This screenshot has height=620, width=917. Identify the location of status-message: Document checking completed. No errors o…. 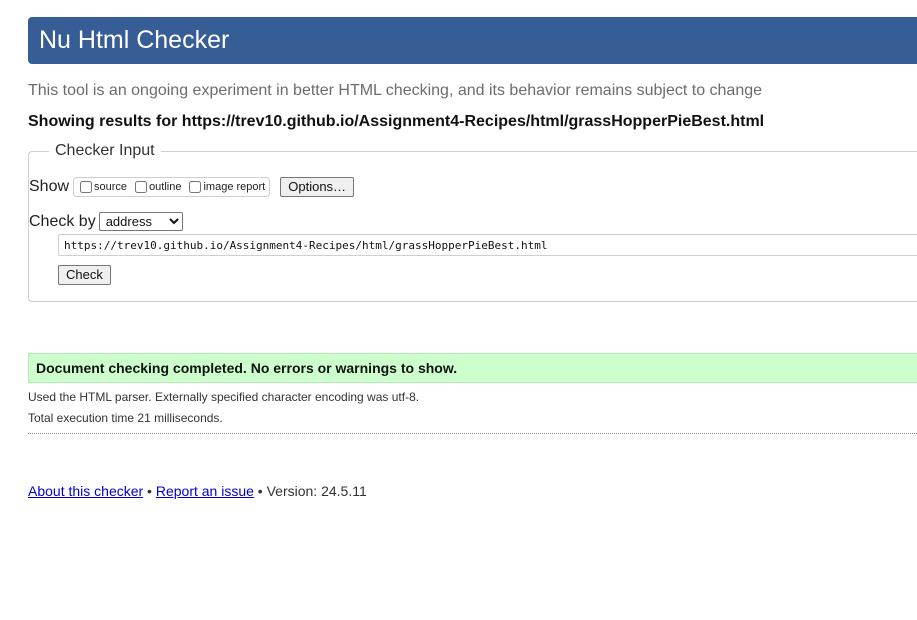
(472, 368).